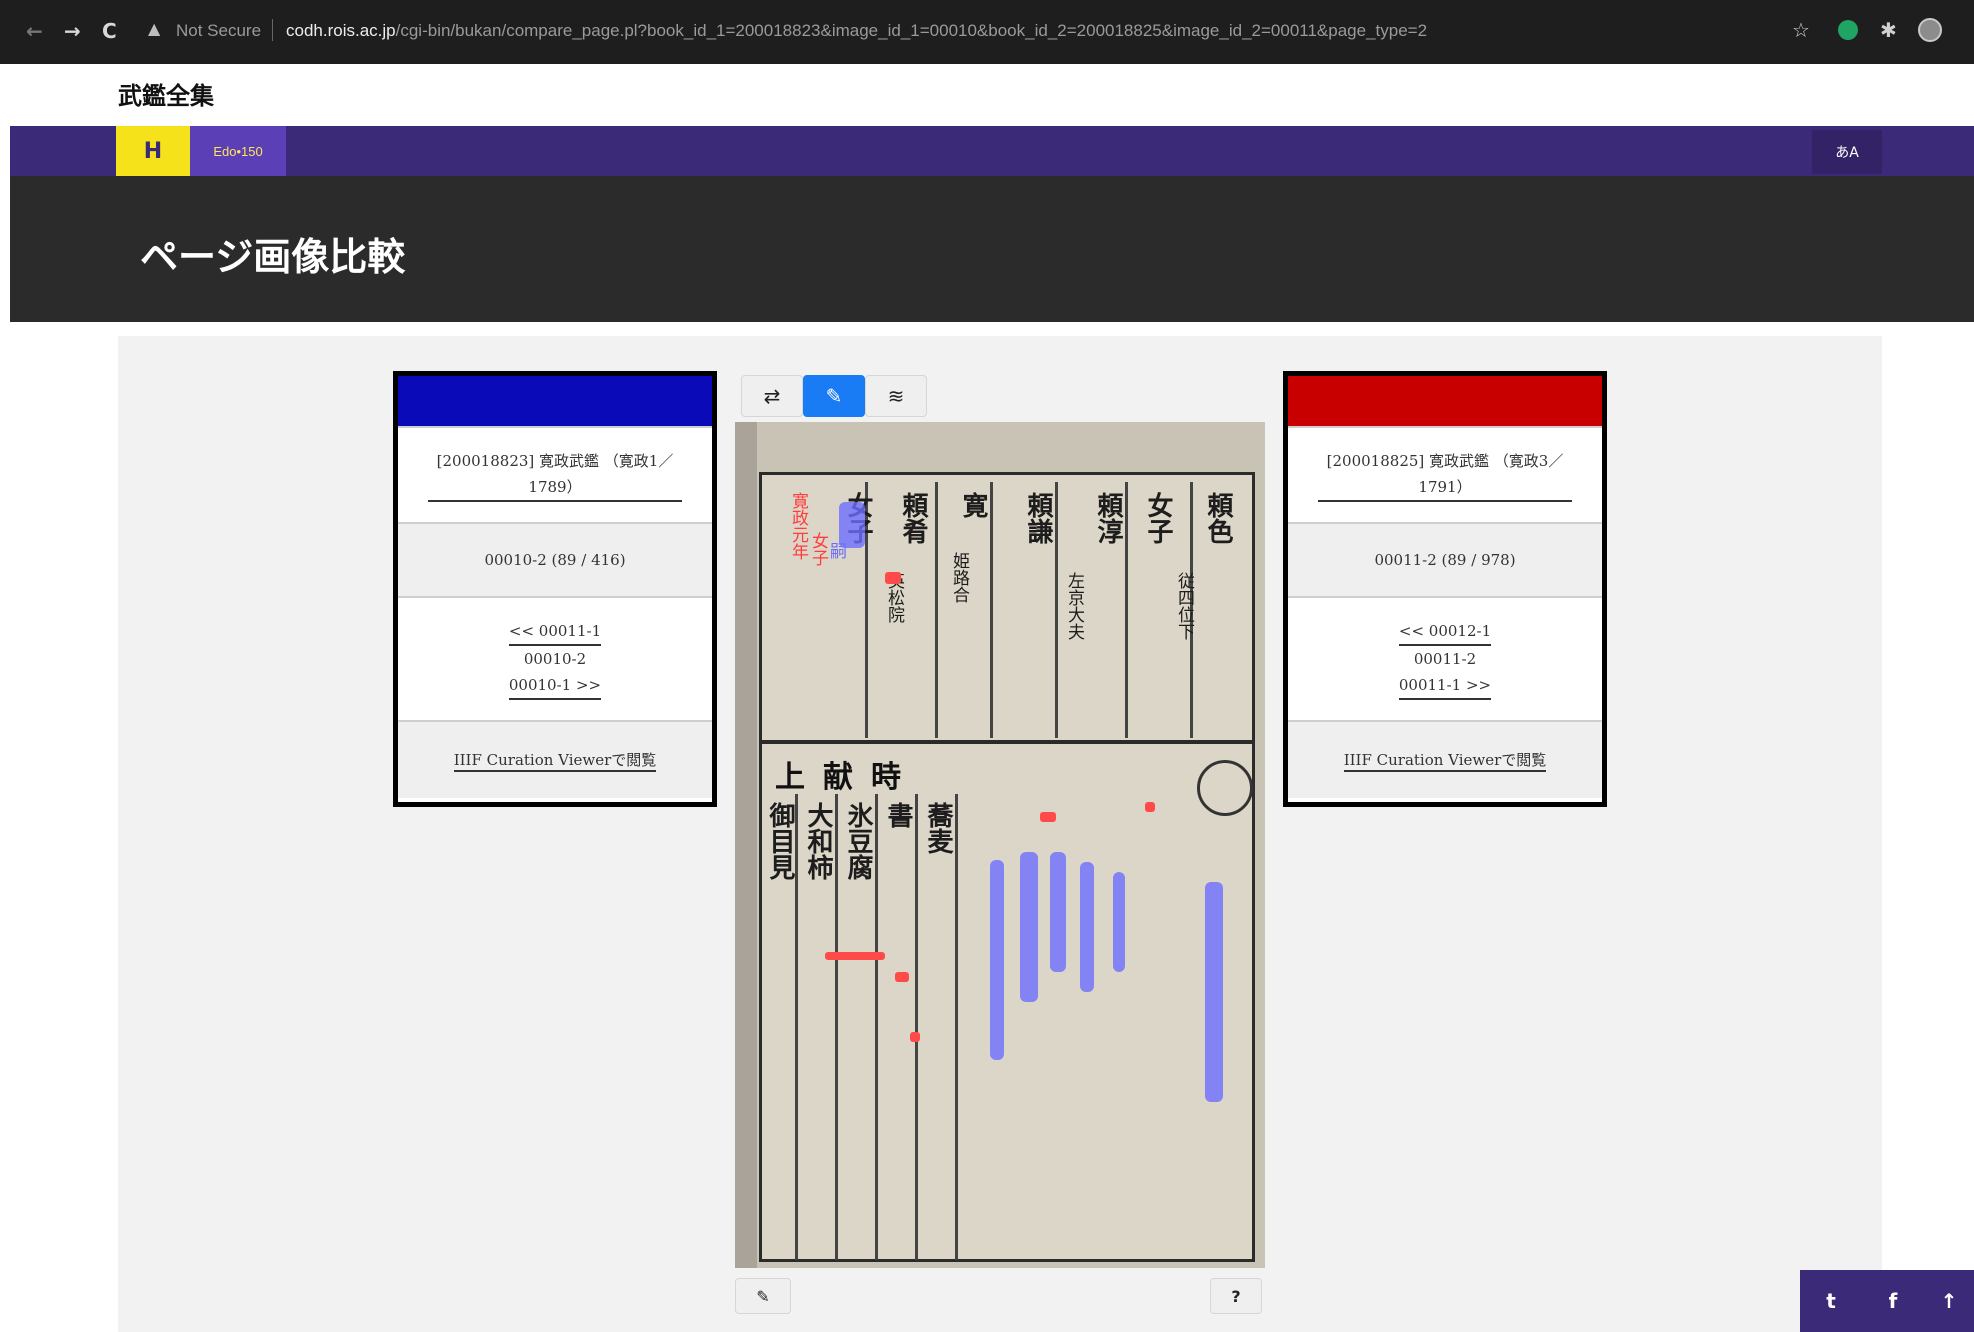 Image resolution: width=1974 pixels, height=1332 pixels. What do you see at coordinates (1445, 686) in the screenshot?
I see `right-next-link: 00011-1 >>` at bounding box center [1445, 686].